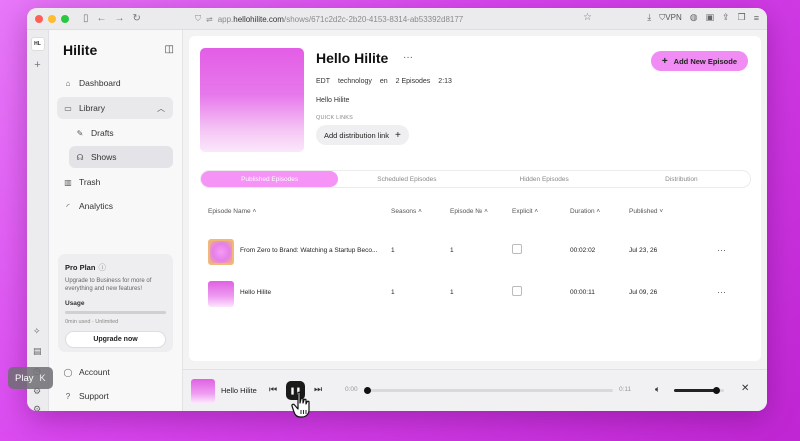 Image resolution: width=800 pixels, height=441 pixels. I want to click on shield-icon: ⛉, so click(198, 19).